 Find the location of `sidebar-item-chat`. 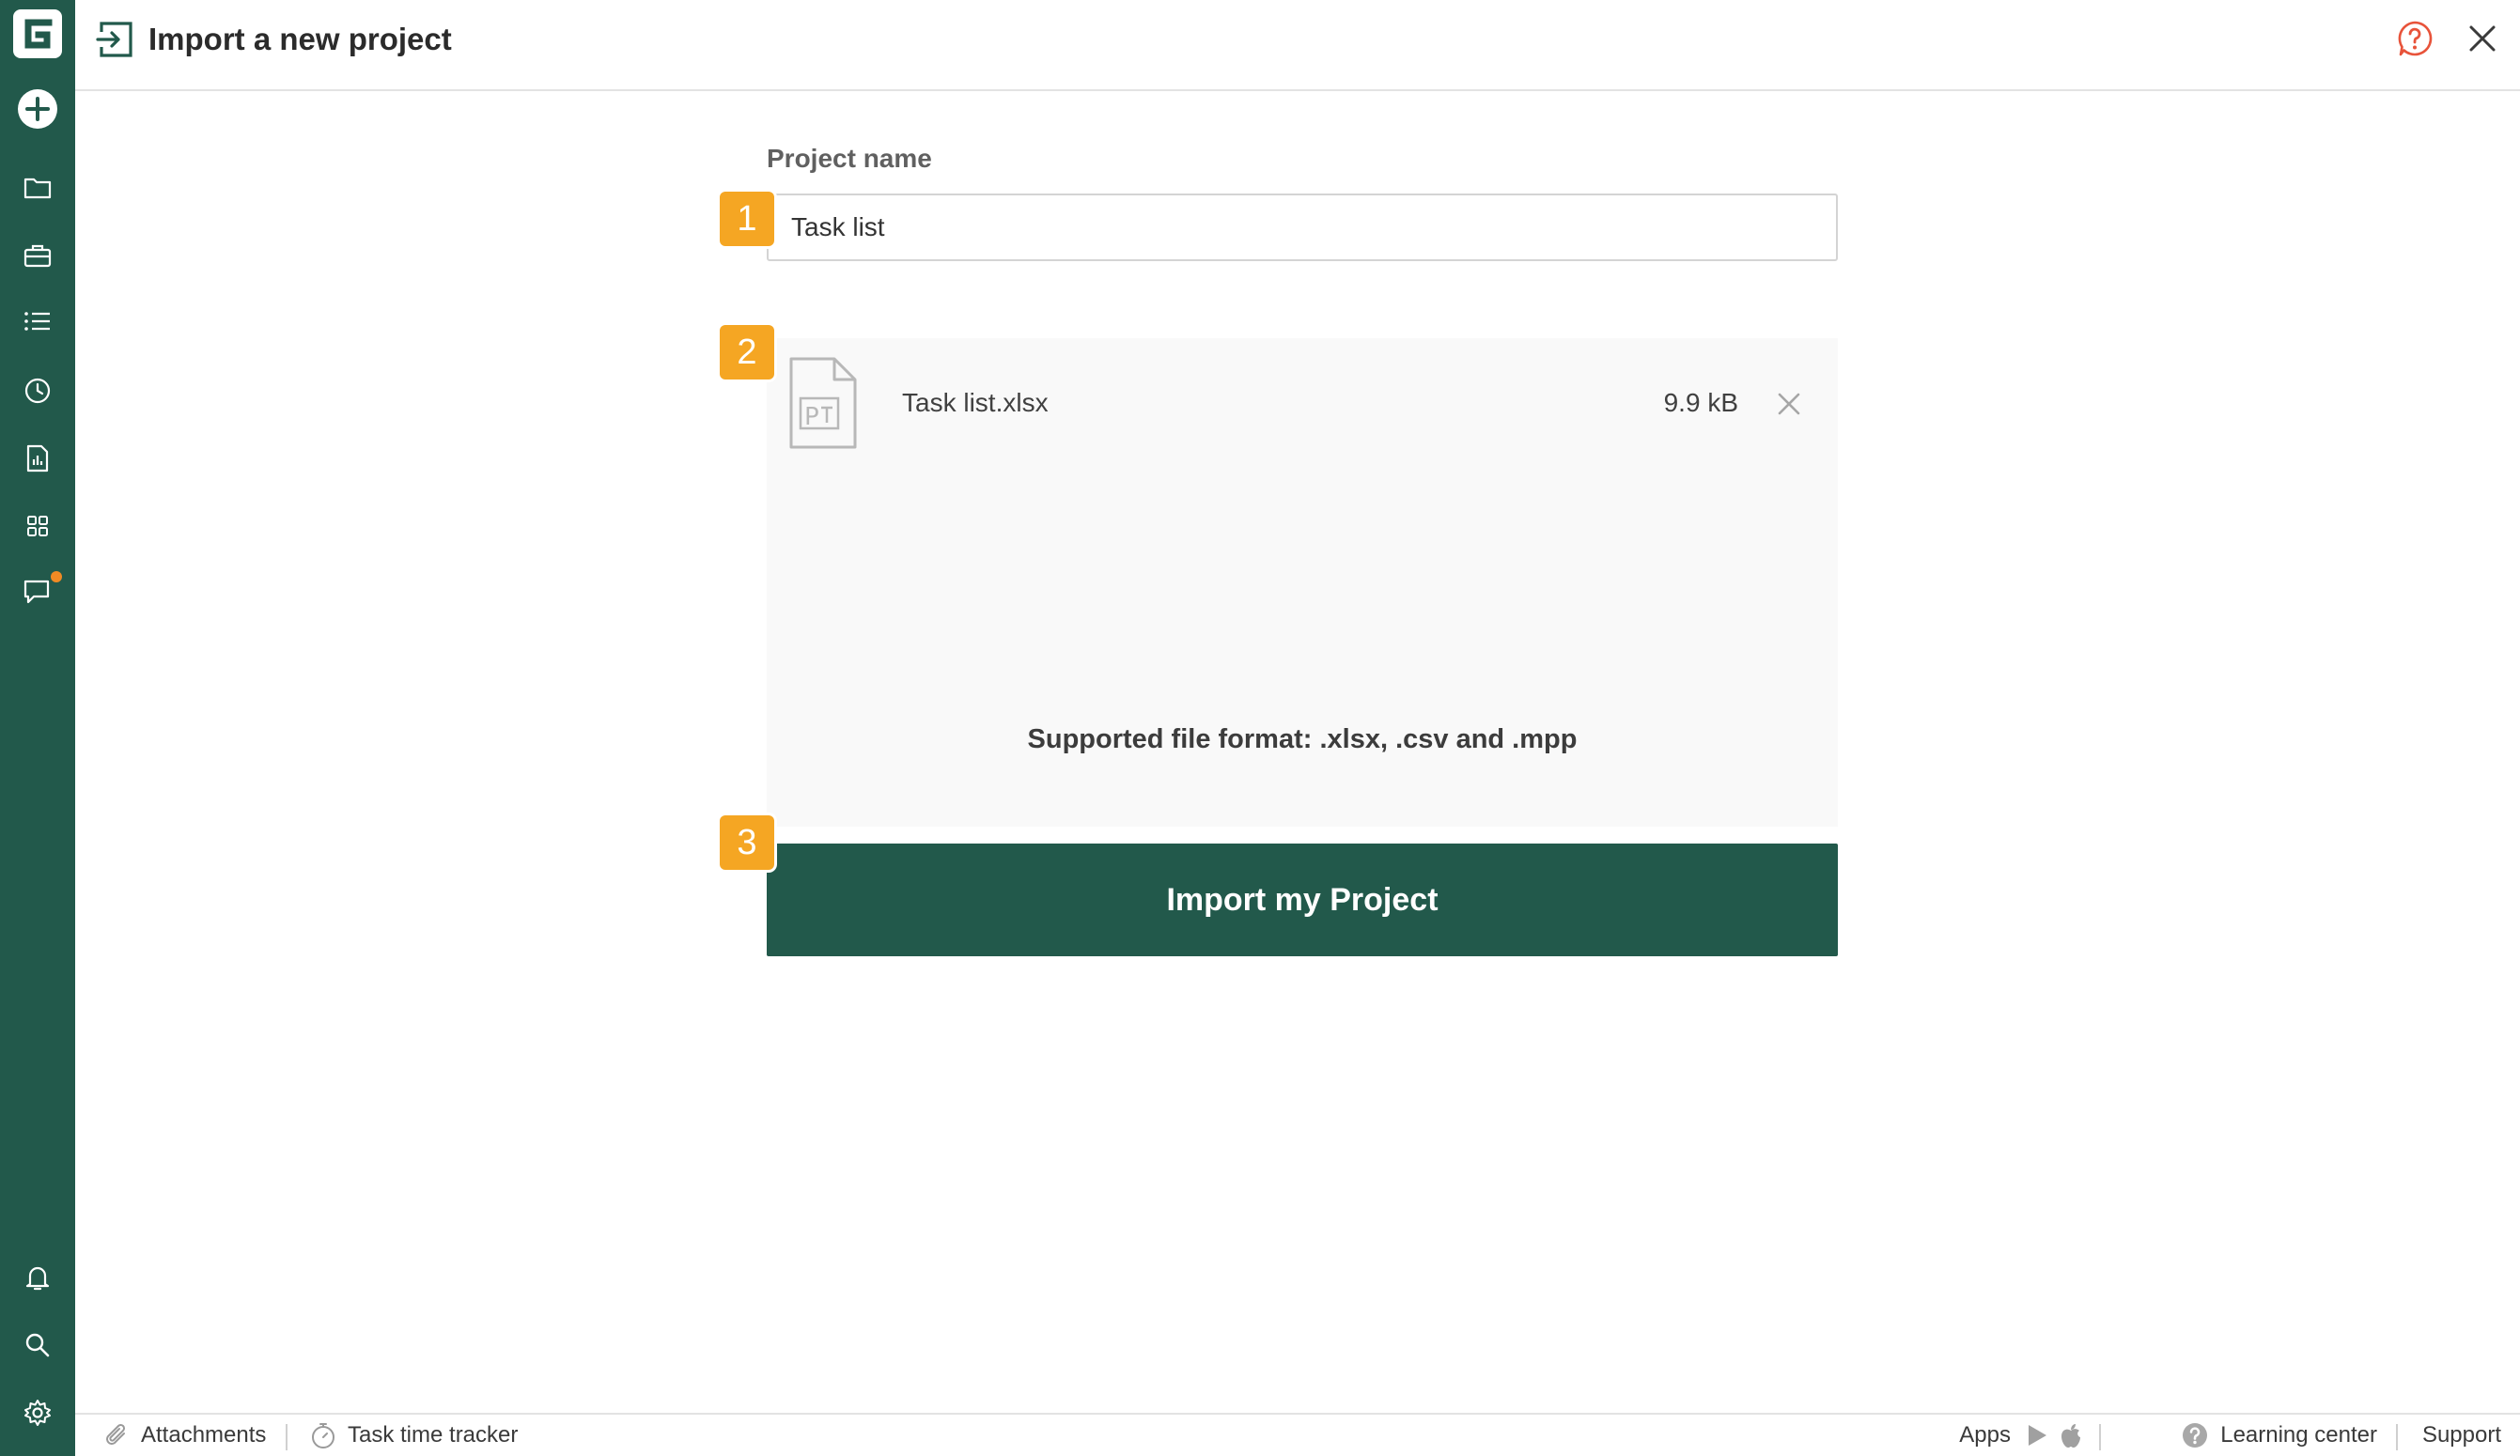

sidebar-item-chat is located at coordinates (37, 592).